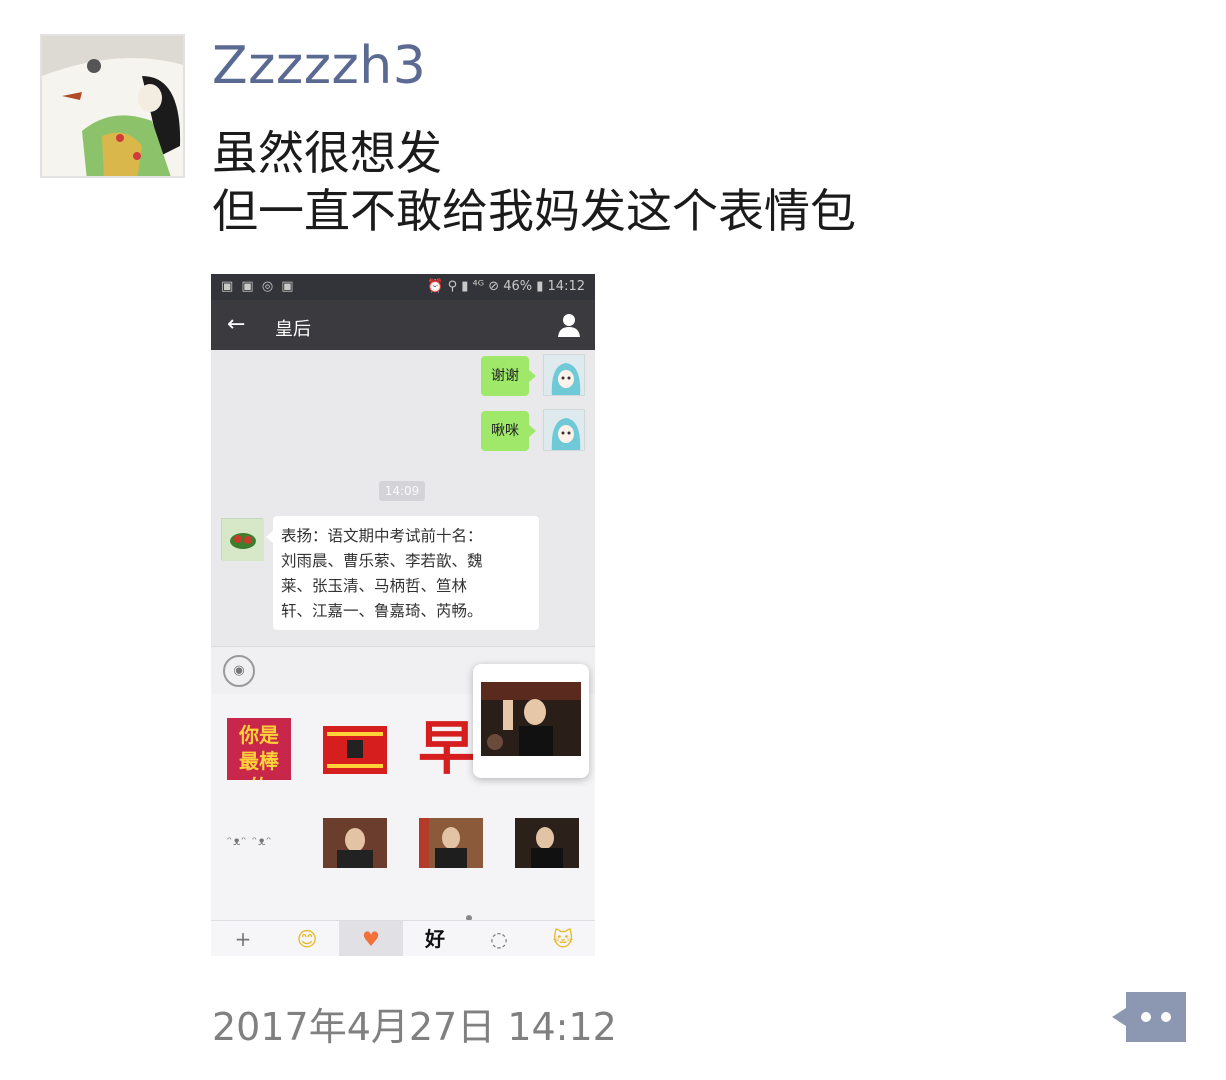 Image resolution: width=1226 pixels, height=1080 pixels. I want to click on sticker-small-faces: ᵔᴥᵔ ᵔᴥᵔ, so click(250, 841).